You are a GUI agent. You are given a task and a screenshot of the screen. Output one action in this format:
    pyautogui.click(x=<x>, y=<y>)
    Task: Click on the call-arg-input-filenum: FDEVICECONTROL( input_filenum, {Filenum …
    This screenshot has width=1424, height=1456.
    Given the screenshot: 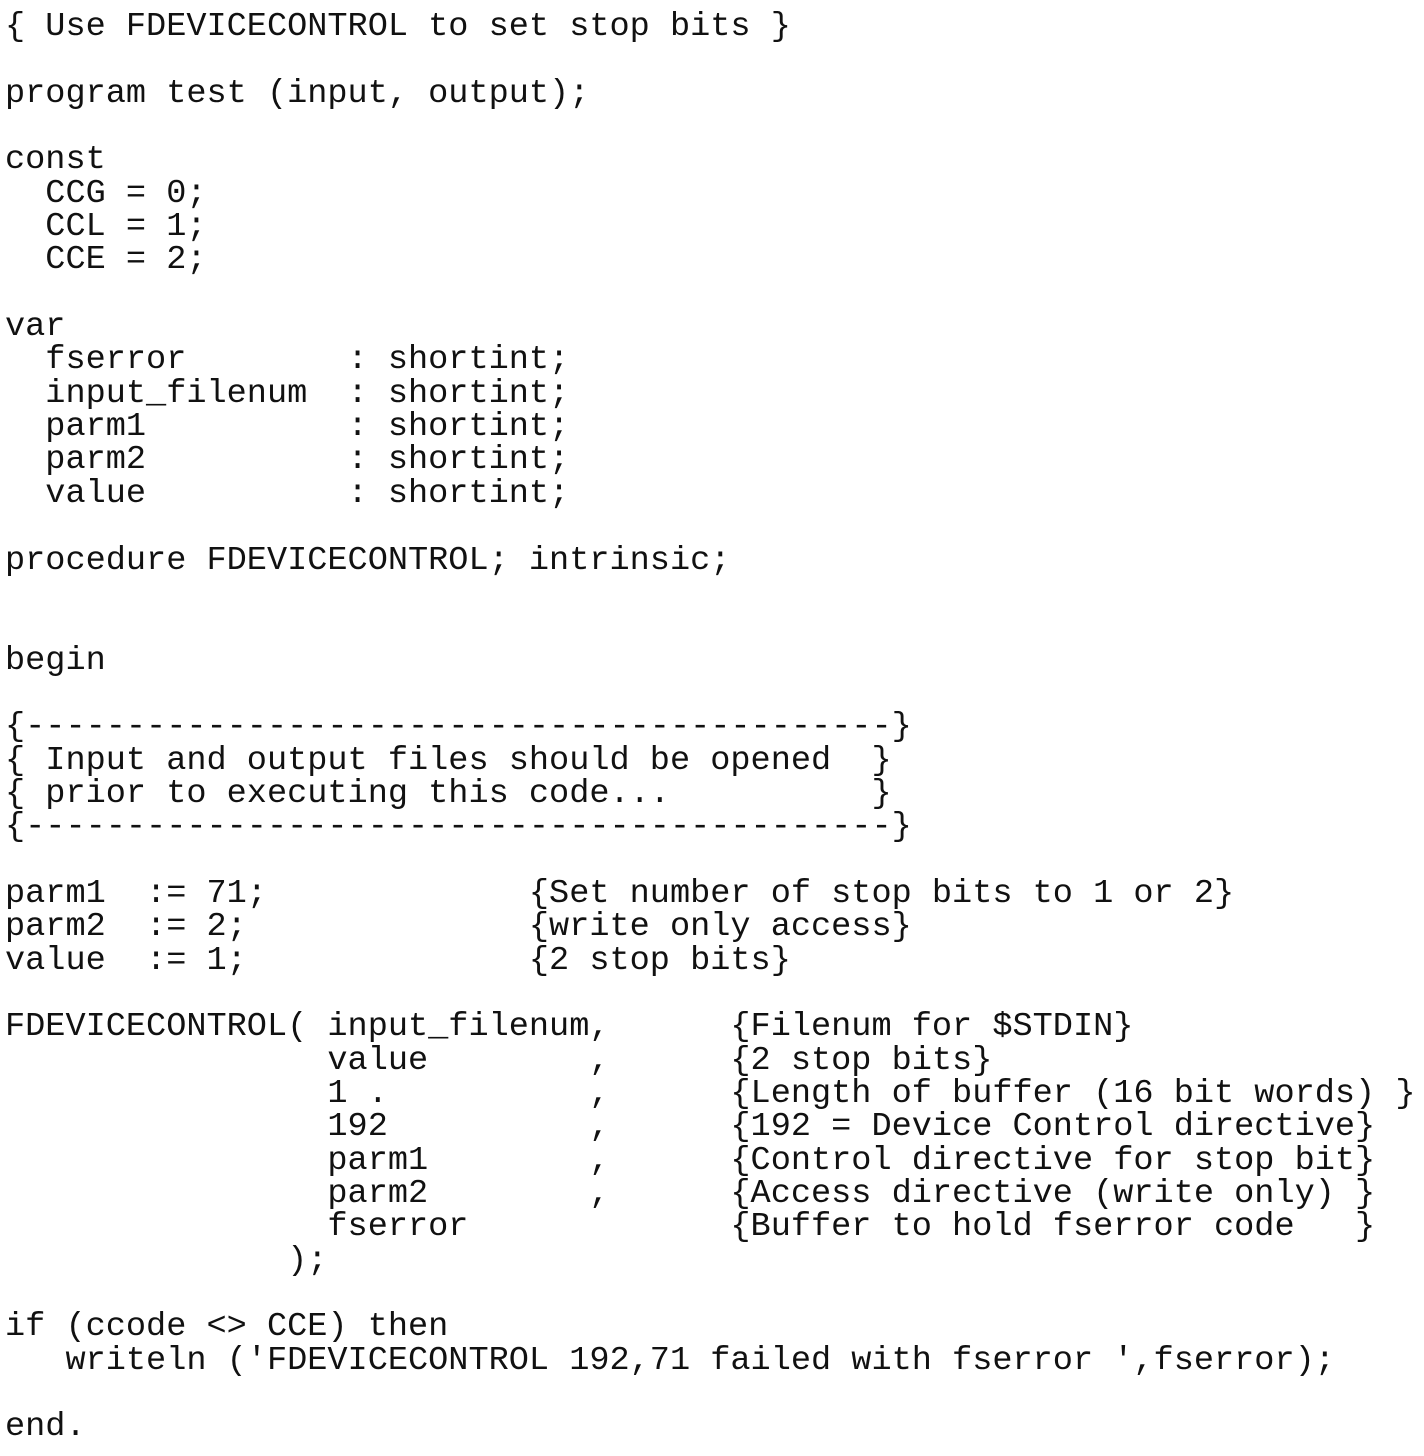 What is the action you would take?
    pyautogui.click(x=569, y=1027)
    